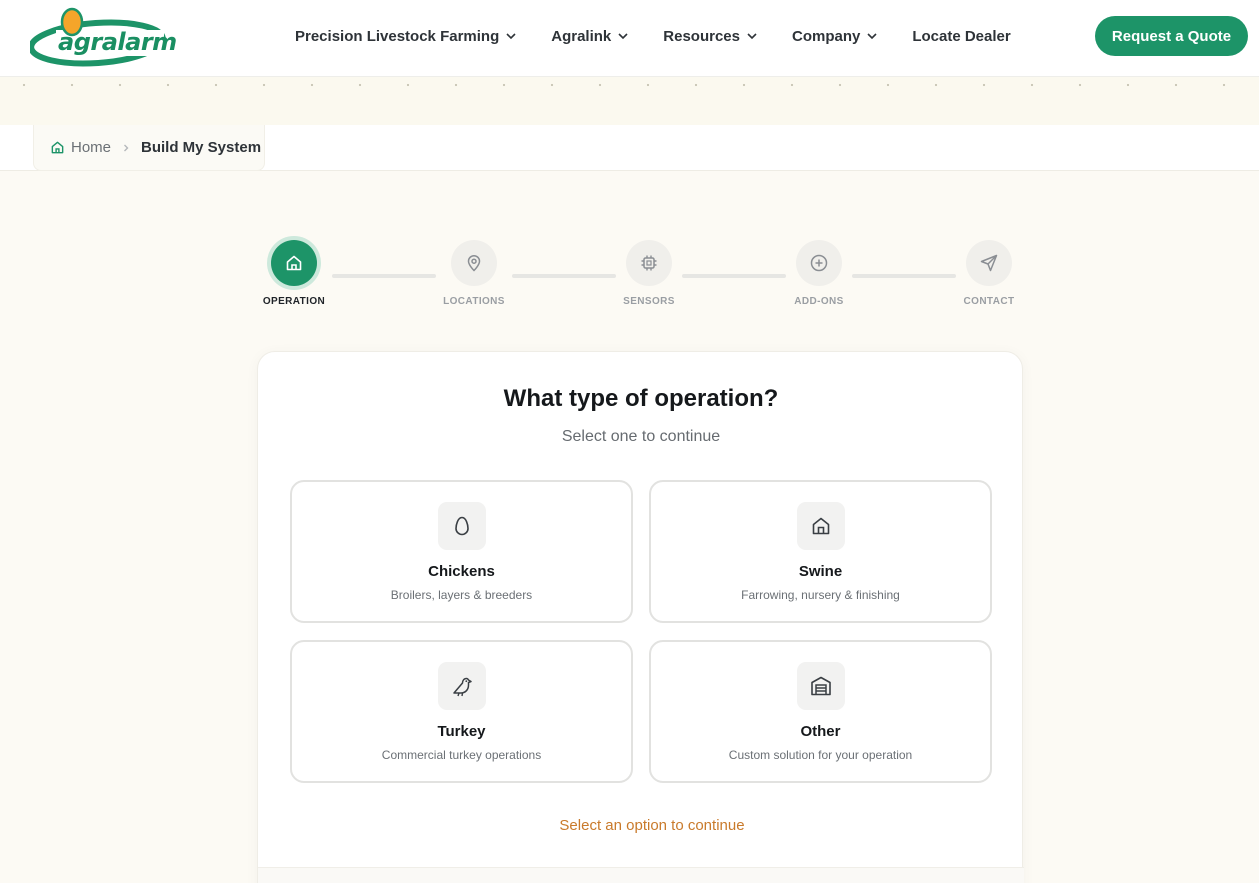  I want to click on option-title: Turkey, so click(461, 731).